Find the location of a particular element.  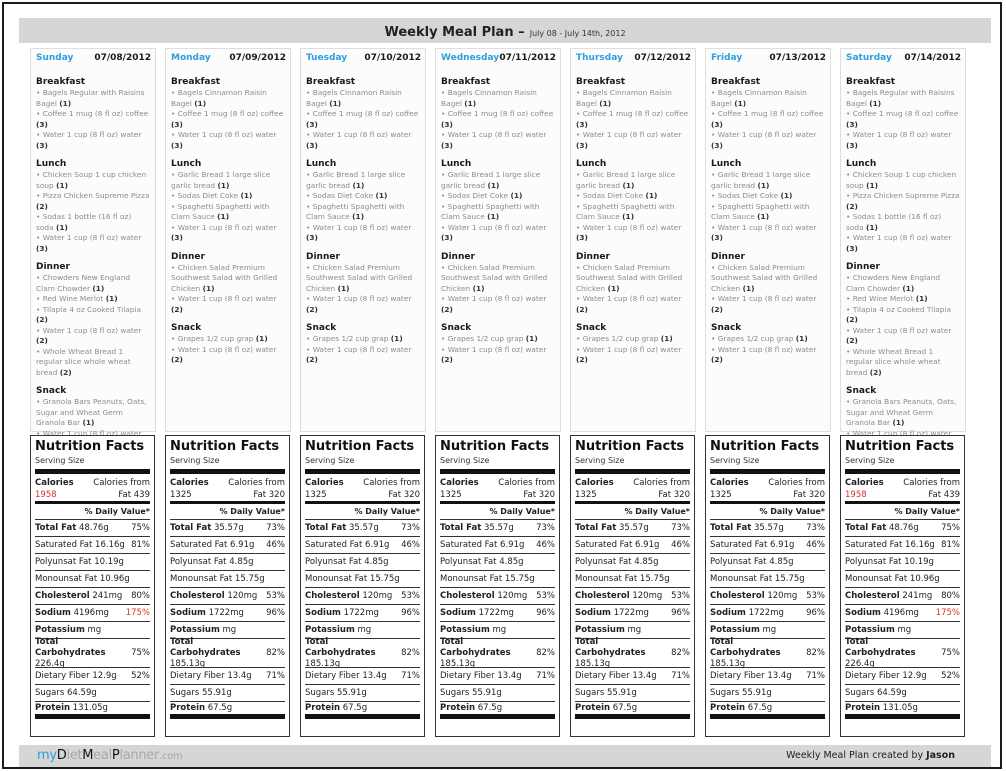

nutrient-row-carbs: Total Carbohydrates 185.13g 82% is located at coordinates (227, 653).